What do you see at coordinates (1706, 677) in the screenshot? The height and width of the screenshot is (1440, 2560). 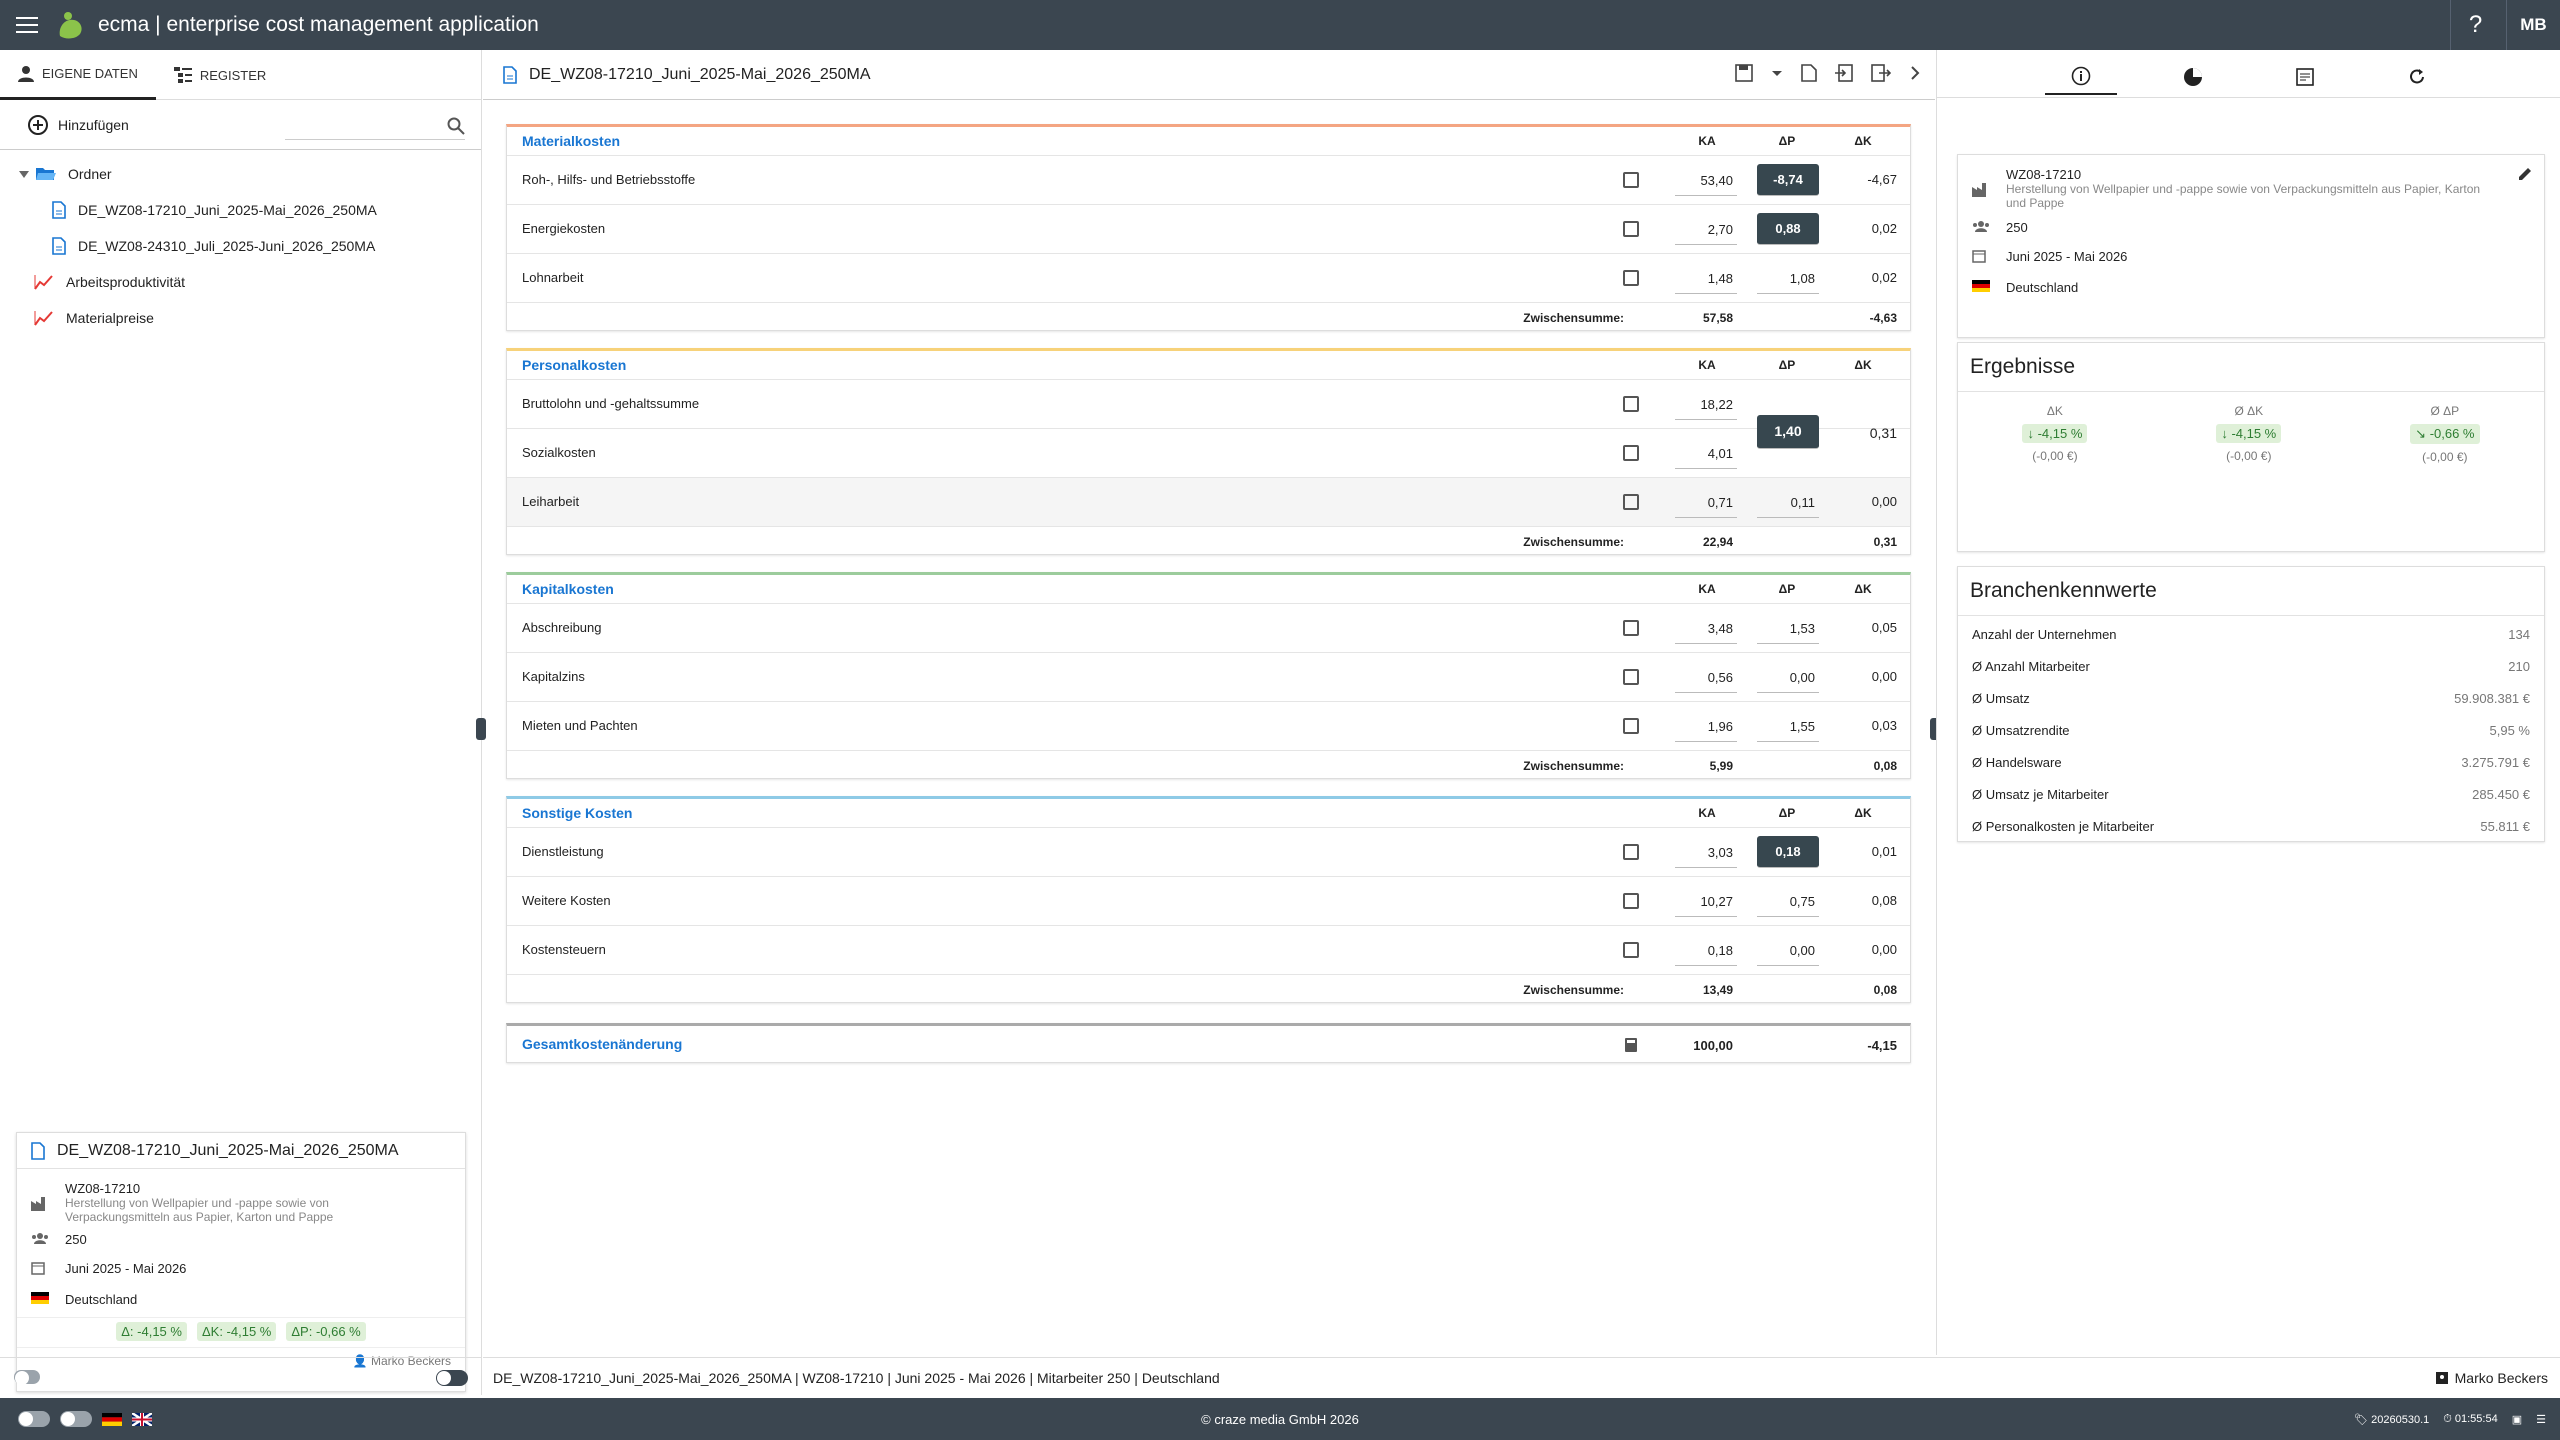 I see `ka-input: 0,56` at bounding box center [1706, 677].